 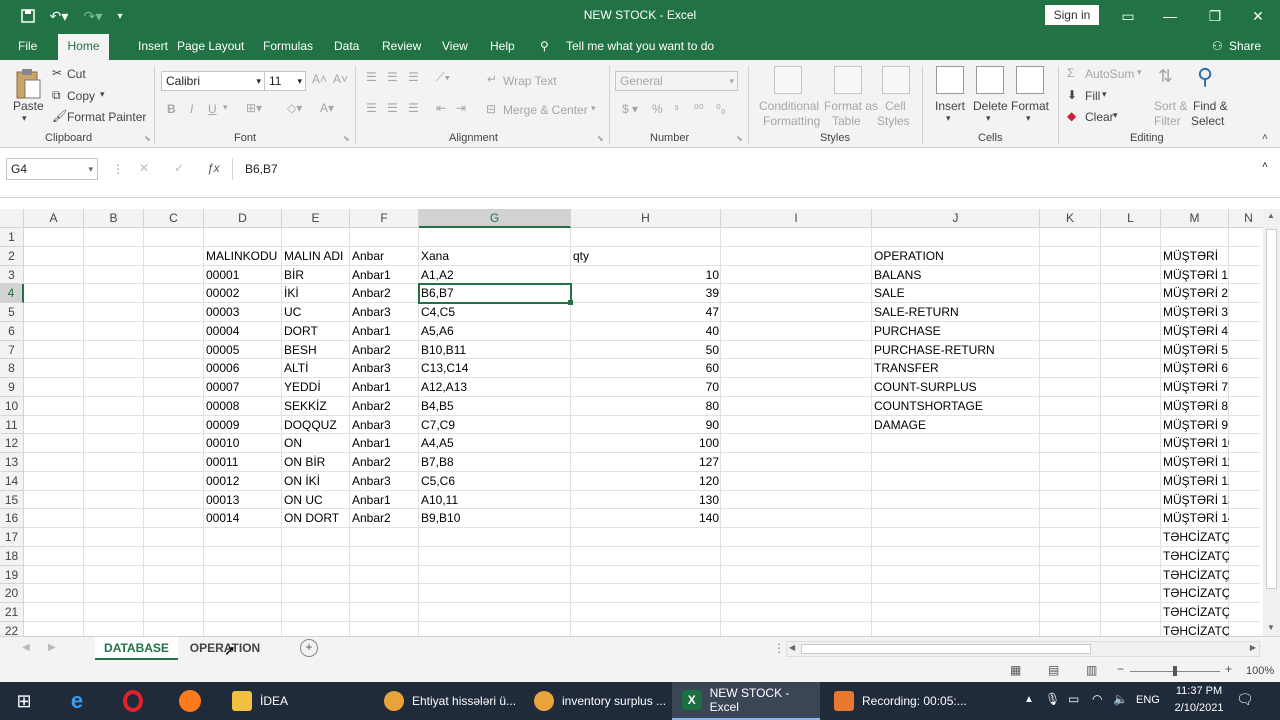 What do you see at coordinates (12, 537) in the screenshot?
I see `row-header-17: 17` at bounding box center [12, 537].